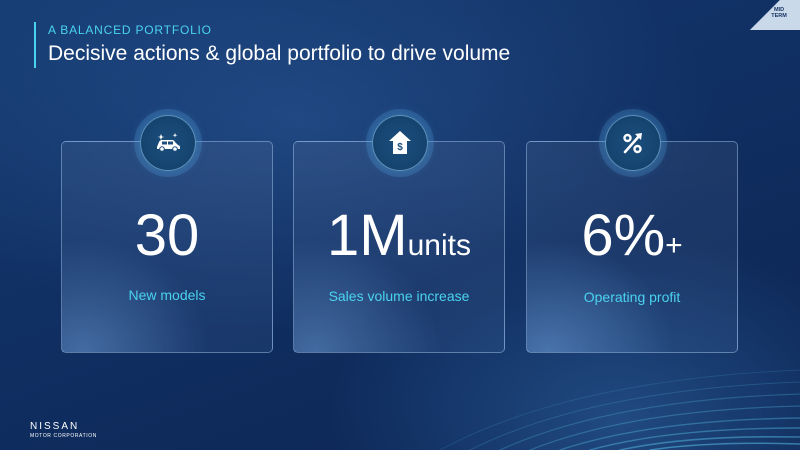 This screenshot has width=800, height=450. What do you see at coordinates (55, 426) in the screenshot?
I see `brand-logo: NISSAN` at bounding box center [55, 426].